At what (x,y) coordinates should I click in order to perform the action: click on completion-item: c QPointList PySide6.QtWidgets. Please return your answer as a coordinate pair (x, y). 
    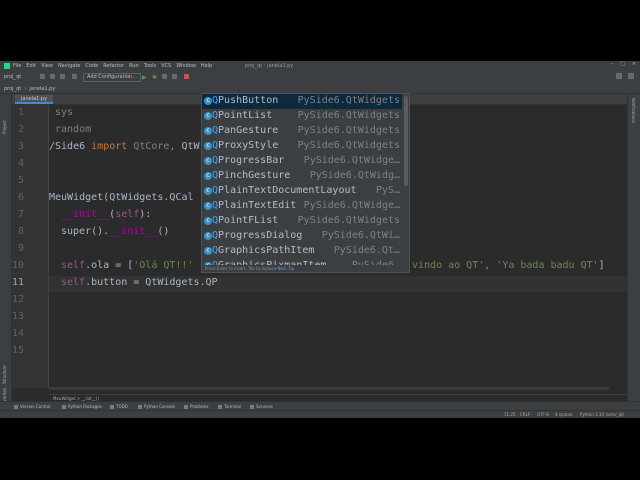
    Looking at the image, I should click on (302, 116).